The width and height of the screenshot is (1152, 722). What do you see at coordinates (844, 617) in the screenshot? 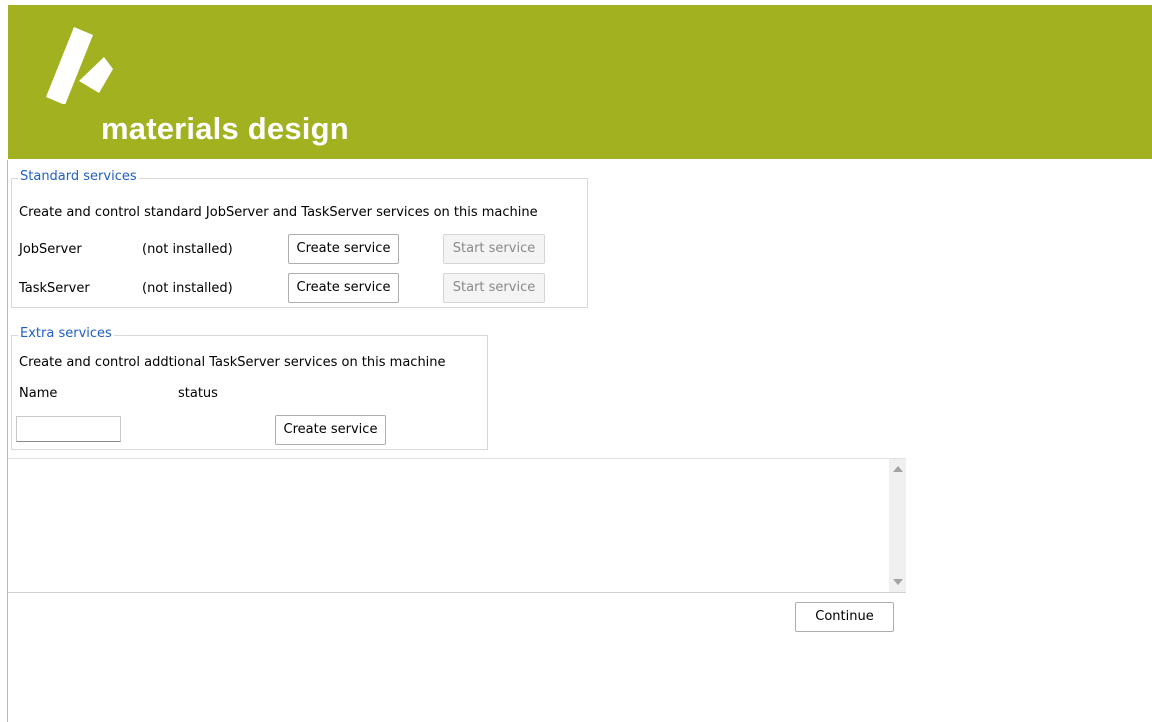
I see `continue-button: Continue` at bounding box center [844, 617].